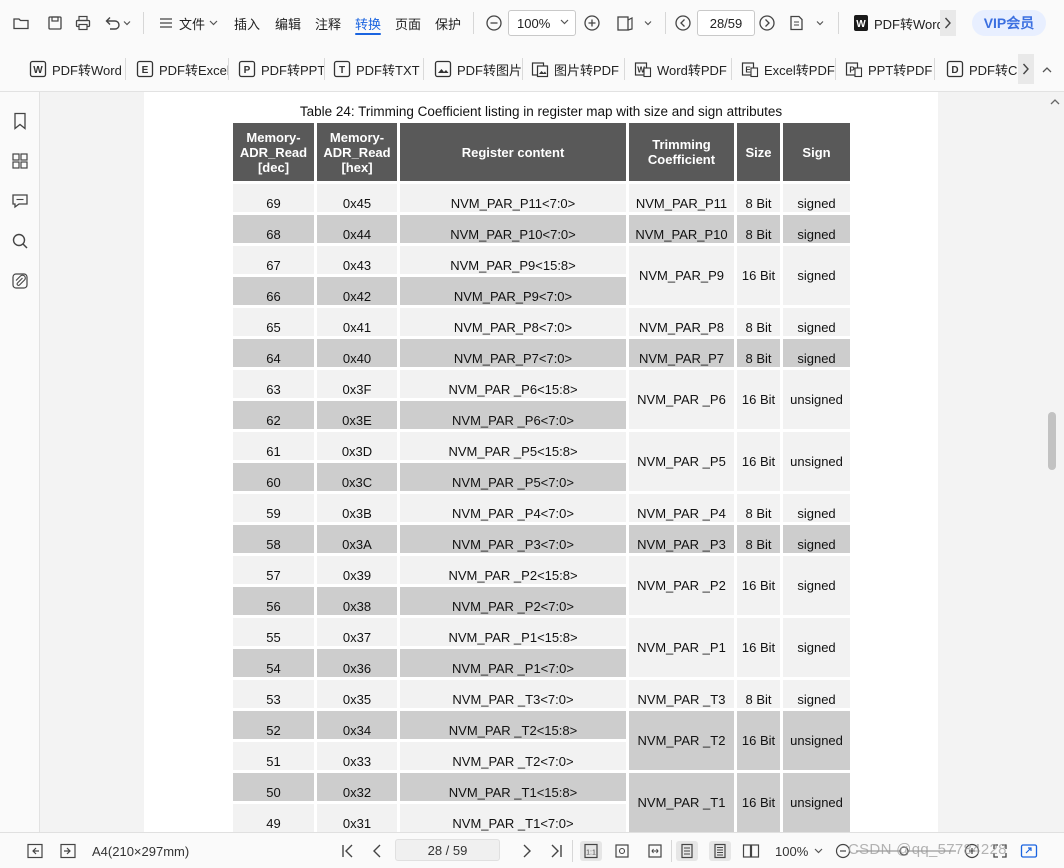 The height and width of the screenshot is (868, 1064). I want to click on menu-protect: 保护, so click(448, 23).